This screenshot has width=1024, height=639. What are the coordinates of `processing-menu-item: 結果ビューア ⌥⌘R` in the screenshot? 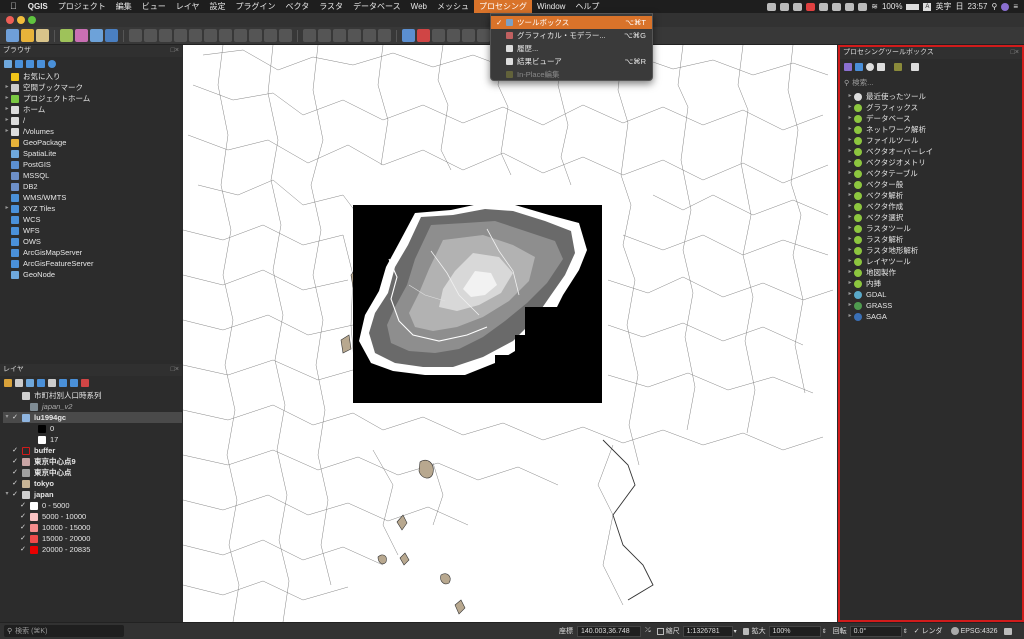 It's located at (571, 61).